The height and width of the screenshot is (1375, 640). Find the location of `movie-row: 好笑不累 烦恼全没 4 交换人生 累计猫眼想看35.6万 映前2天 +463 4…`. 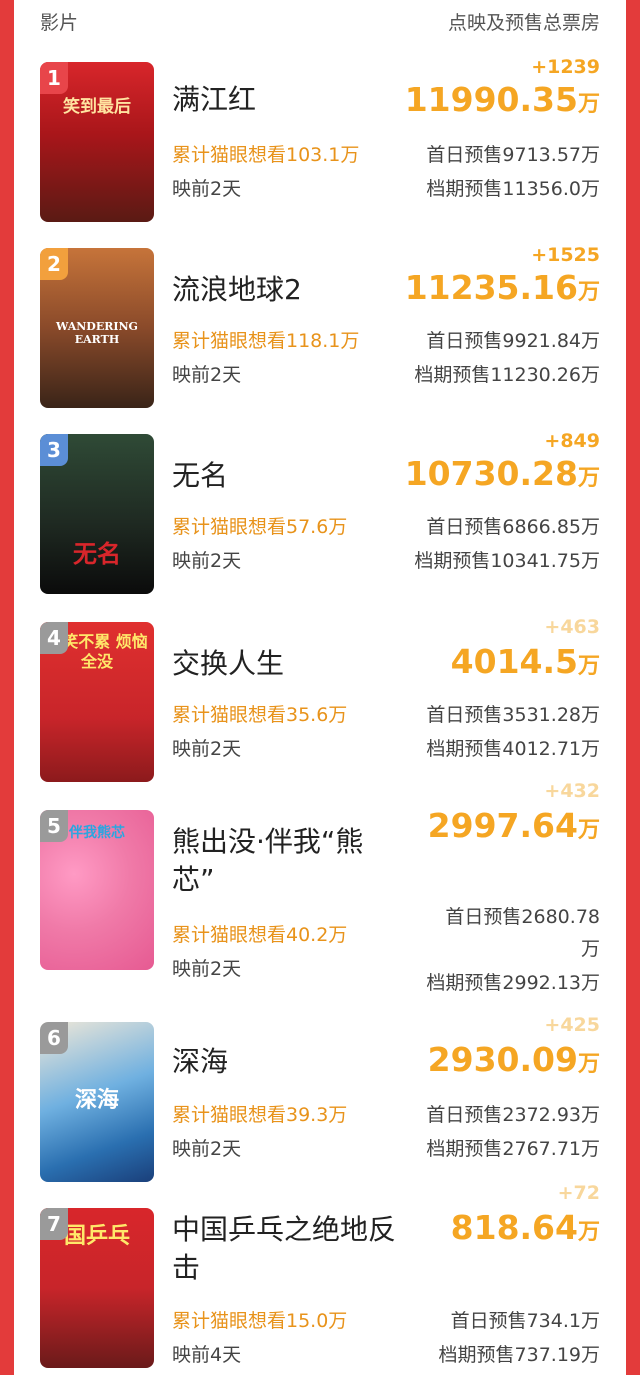

movie-row: 好笑不累 烦恼全没 4 交换人生 累计猫眼想看35.6万 映前2天 +463 4… is located at coordinates (320, 704).